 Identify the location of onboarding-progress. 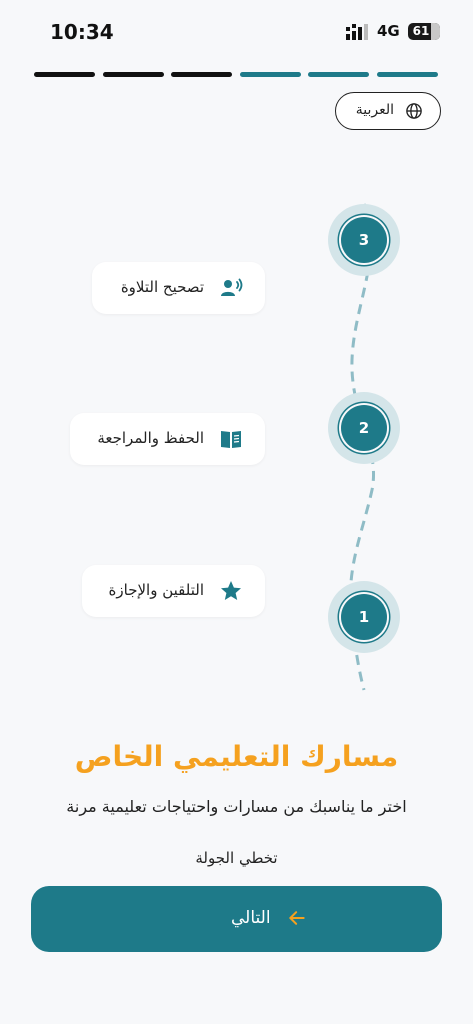
(236, 74).